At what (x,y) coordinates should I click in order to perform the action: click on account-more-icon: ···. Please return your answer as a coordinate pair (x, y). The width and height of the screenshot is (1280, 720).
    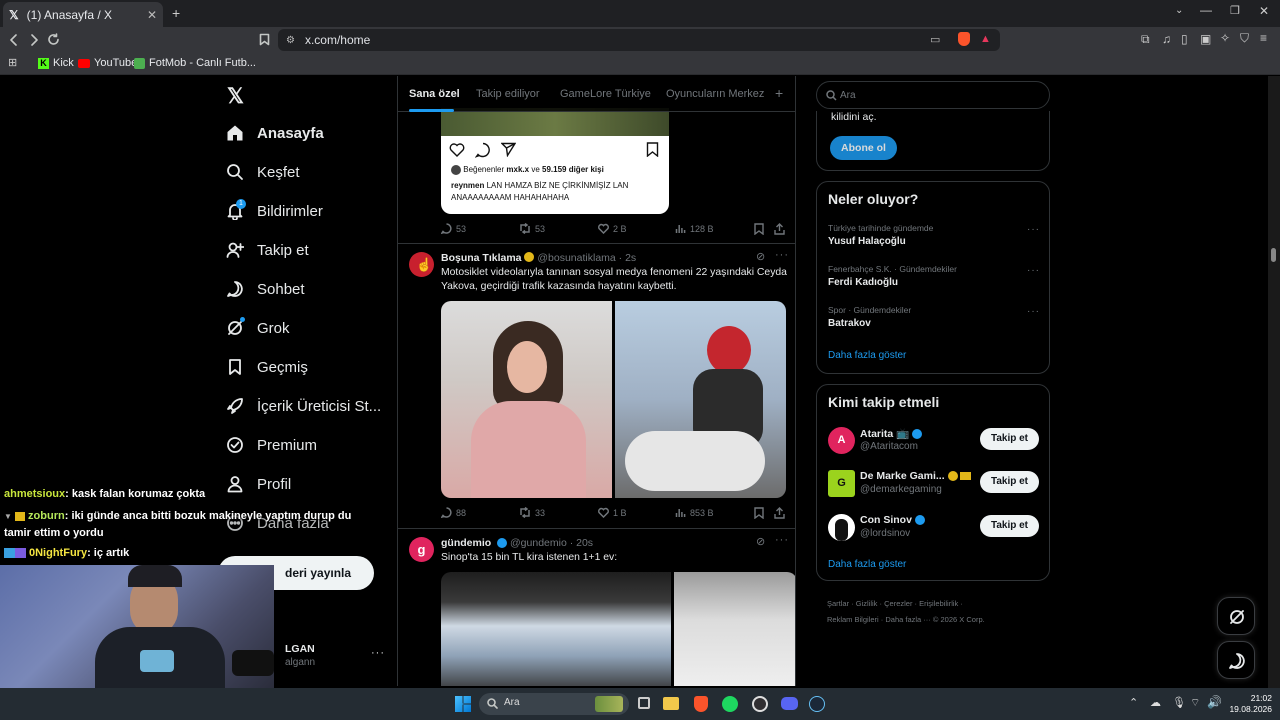
    Looking at the image, I should click on (378, 653).